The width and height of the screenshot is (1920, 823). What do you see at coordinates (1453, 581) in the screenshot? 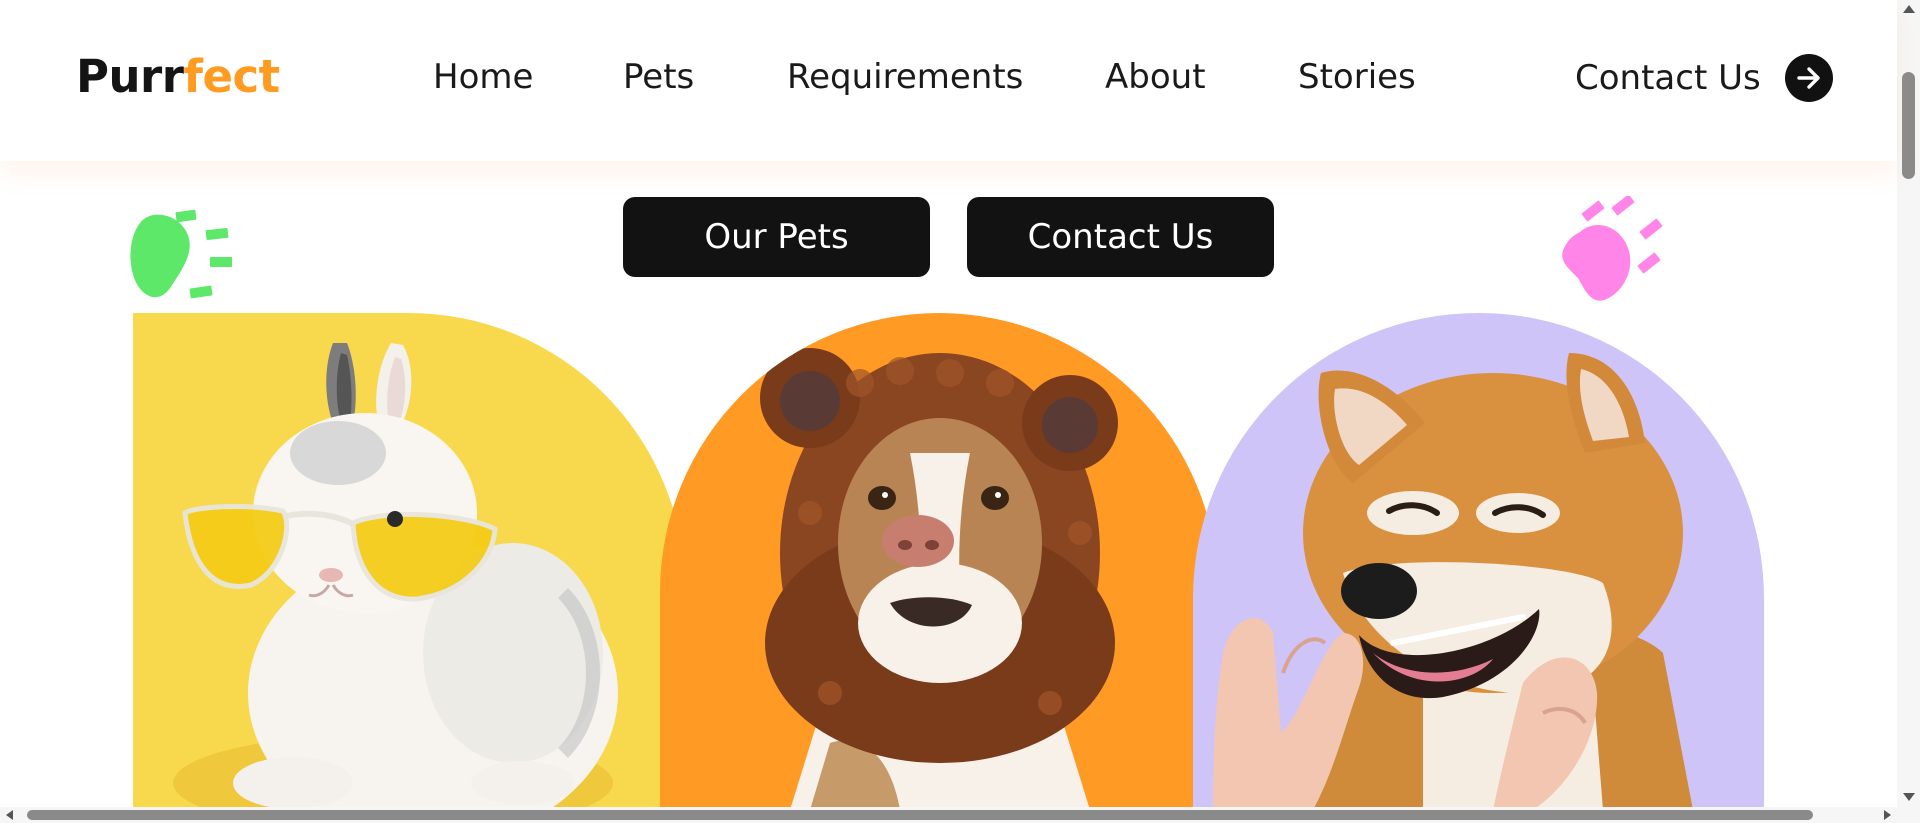
I see `shiba-illustration` at bounding box center [1453, 581].